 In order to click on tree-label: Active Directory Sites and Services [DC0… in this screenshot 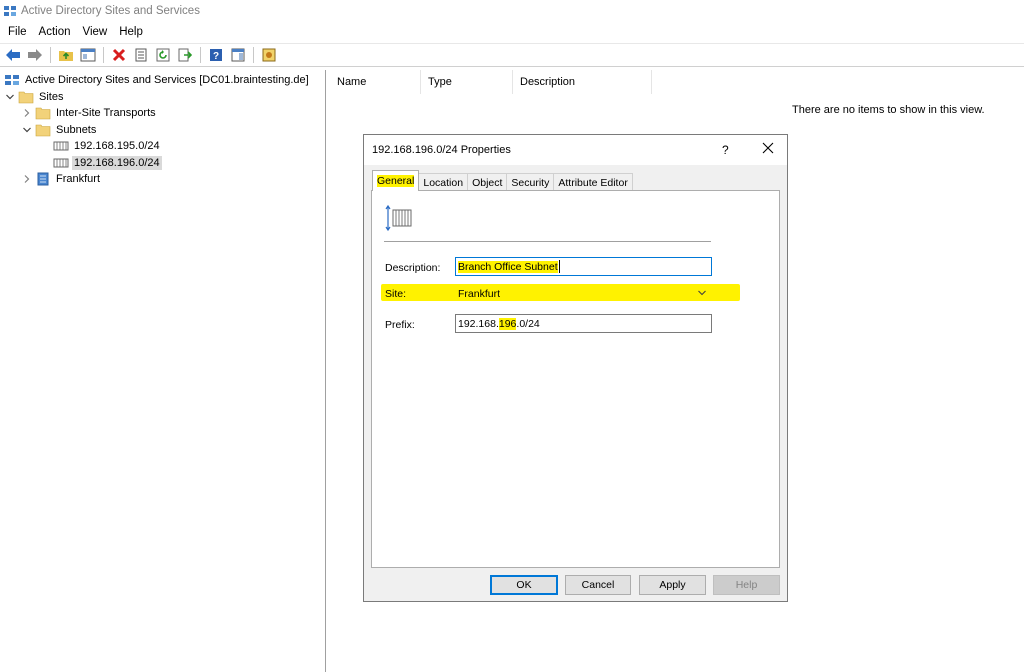, I will do `click(167, 80)`.